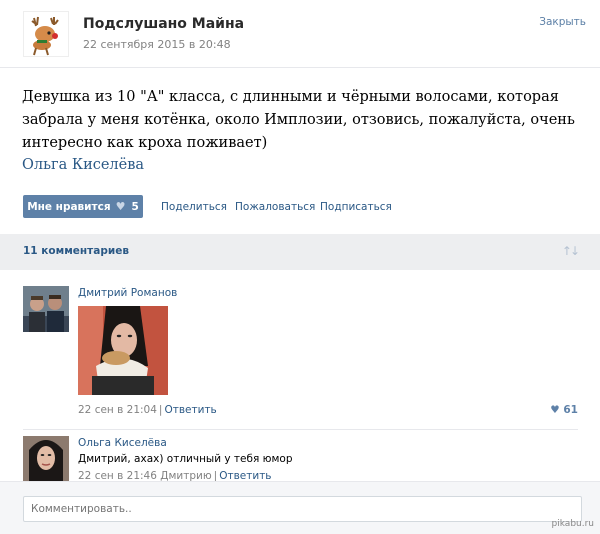 This screenshot has height=534, width=600. I want to click on comment-divider, so click(300, 429).